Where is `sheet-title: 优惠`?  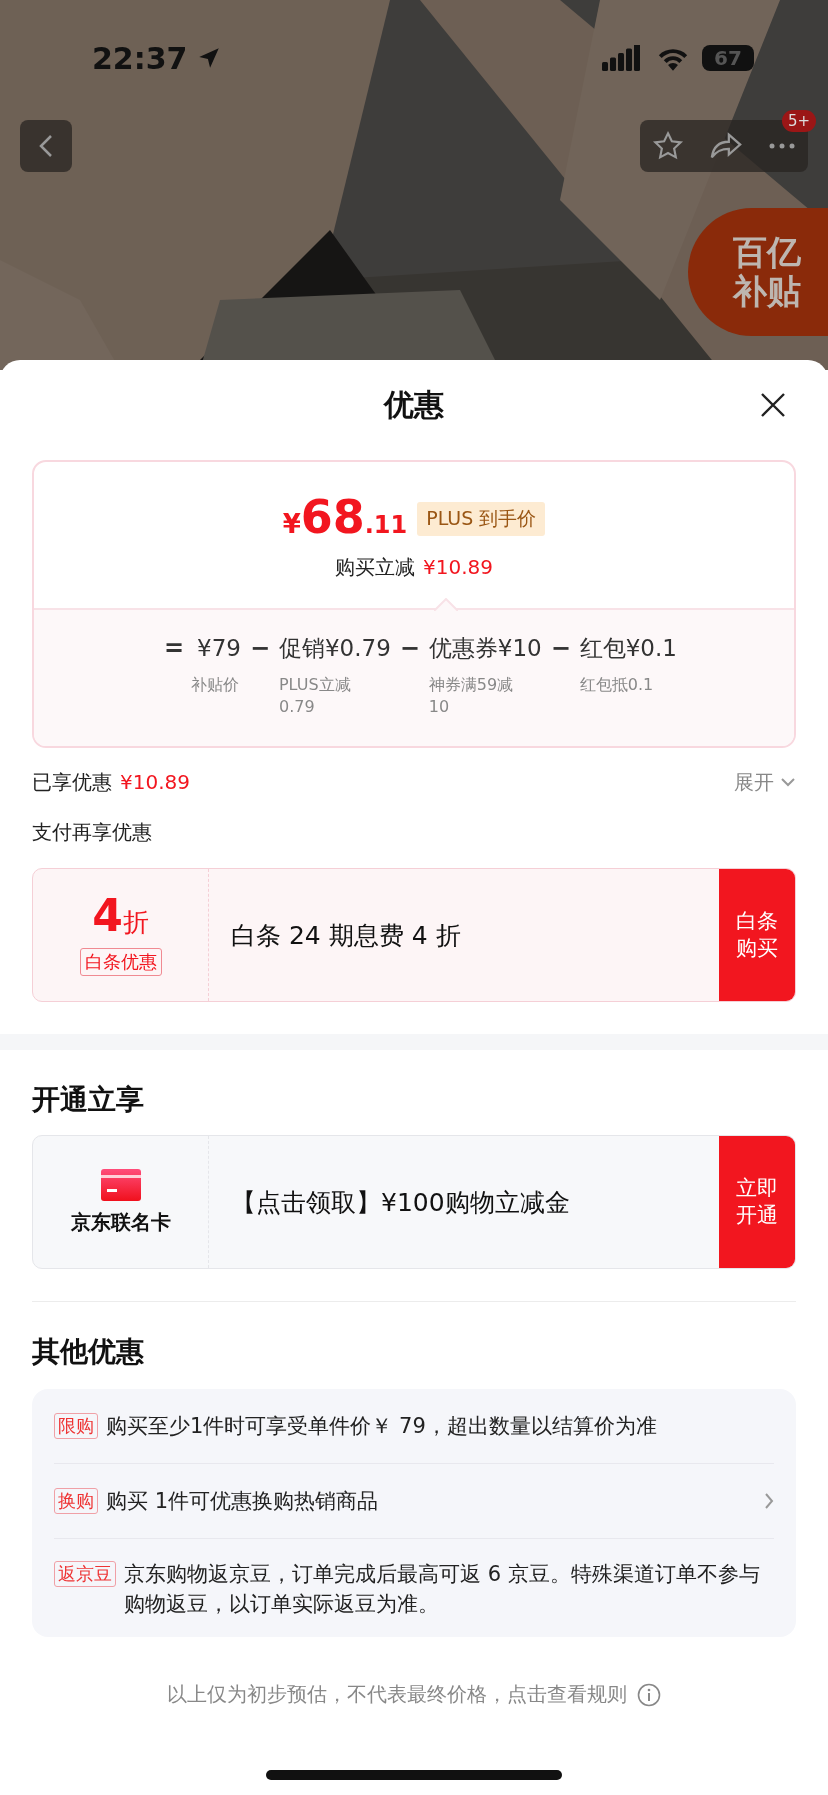
sheet-title: 优惠 is located at coordinates (414, 404).